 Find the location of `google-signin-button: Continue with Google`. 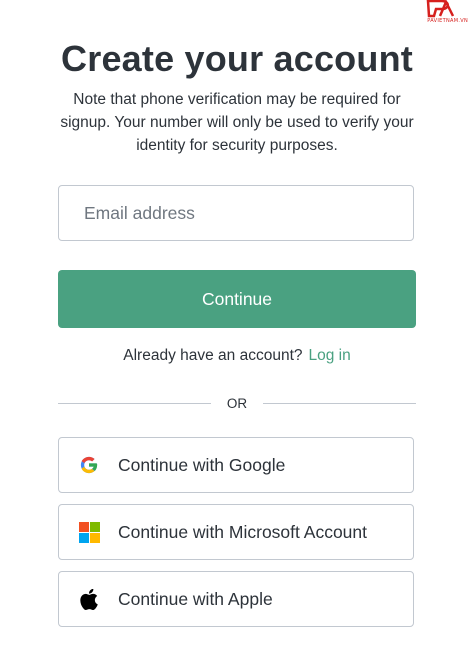

google-signin-button: Continue with Google is located at coordinates (236, 465).